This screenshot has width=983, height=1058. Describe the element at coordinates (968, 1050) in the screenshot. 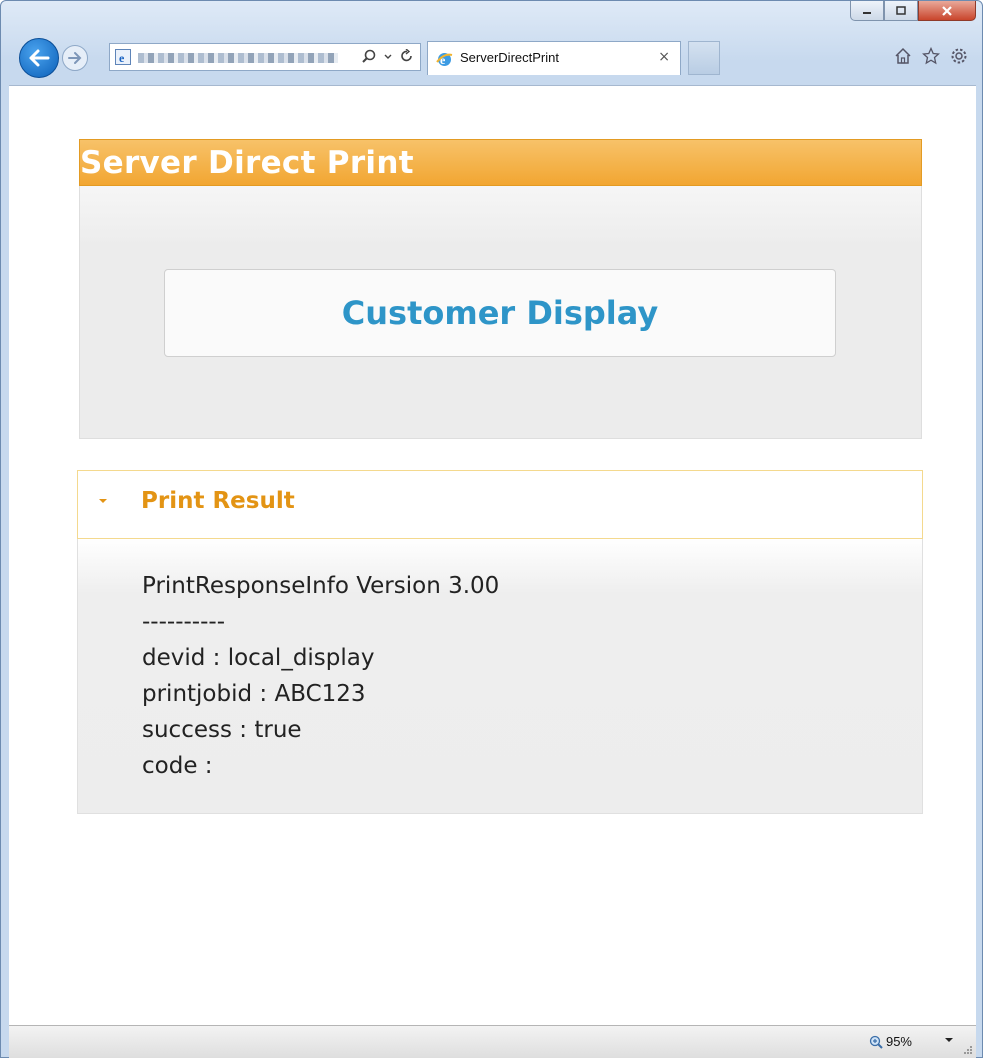

I see `resize-grip-icon` at that location.